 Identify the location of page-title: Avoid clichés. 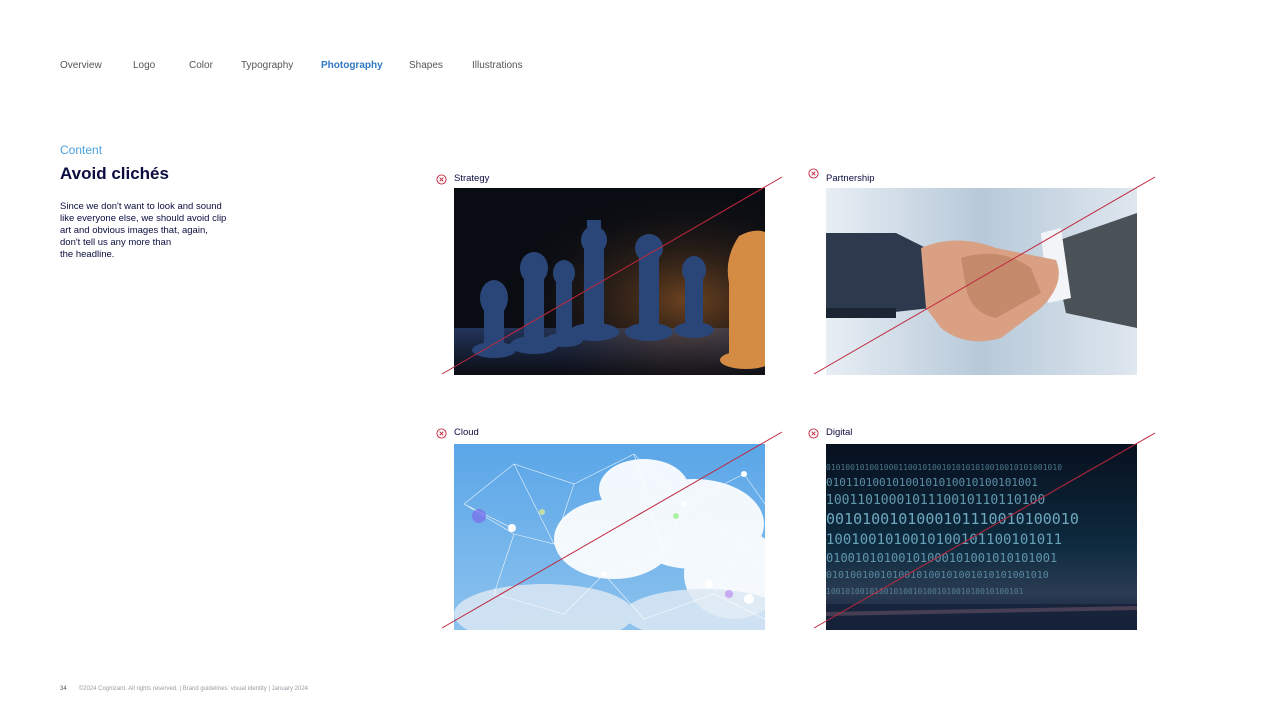
(114, 173).